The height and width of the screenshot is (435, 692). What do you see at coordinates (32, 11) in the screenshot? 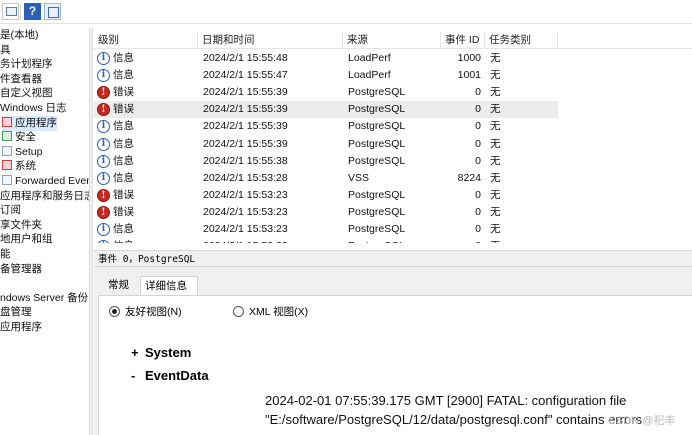
I see `help-icon: ?` at bounding box center [32, 11].